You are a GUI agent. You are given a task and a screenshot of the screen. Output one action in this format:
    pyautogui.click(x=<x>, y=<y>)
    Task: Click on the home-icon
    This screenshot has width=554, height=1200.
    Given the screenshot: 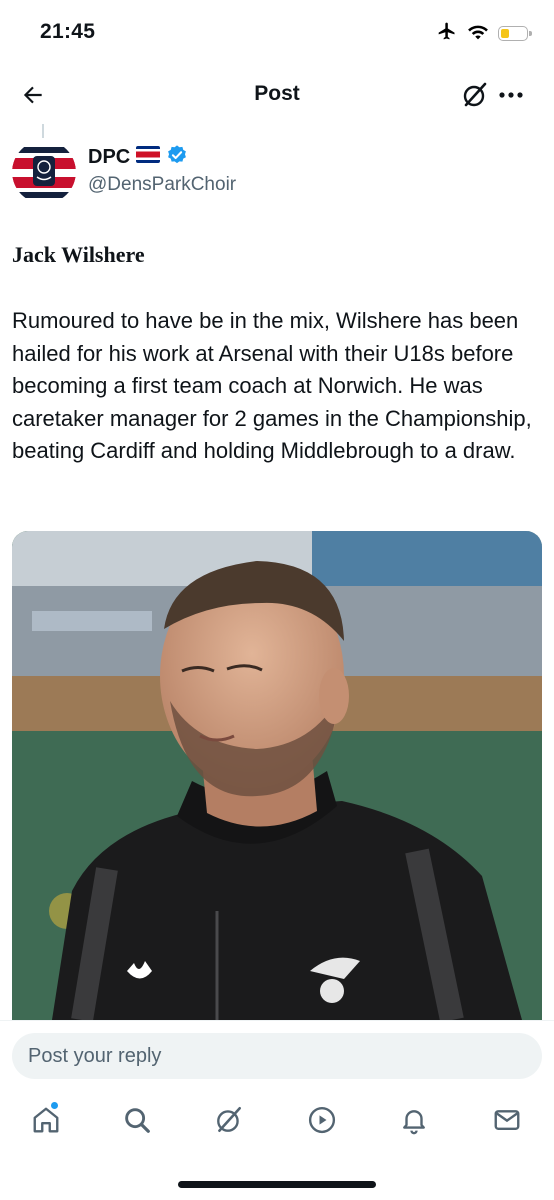 What is the action you would take?
    pyautogui.click(x=46, y=1120)
    